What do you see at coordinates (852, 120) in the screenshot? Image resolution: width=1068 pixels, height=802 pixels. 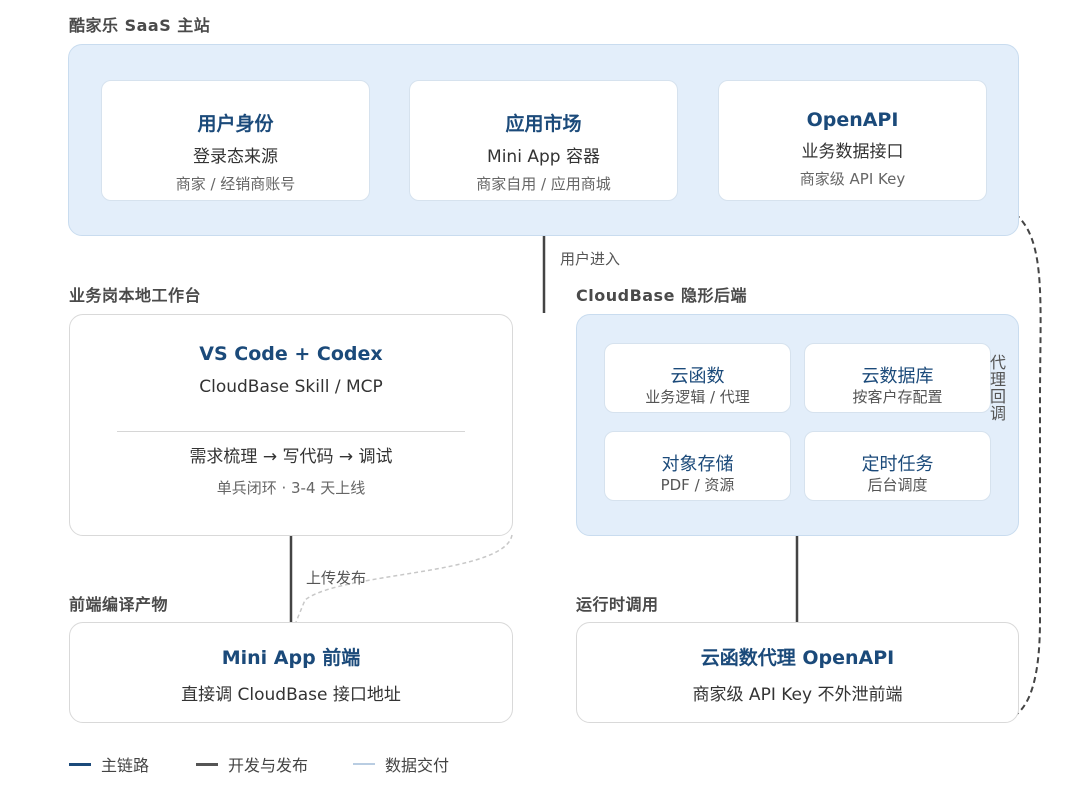 I see `card-title: OpenAPI` at bounding box center [852, 120].